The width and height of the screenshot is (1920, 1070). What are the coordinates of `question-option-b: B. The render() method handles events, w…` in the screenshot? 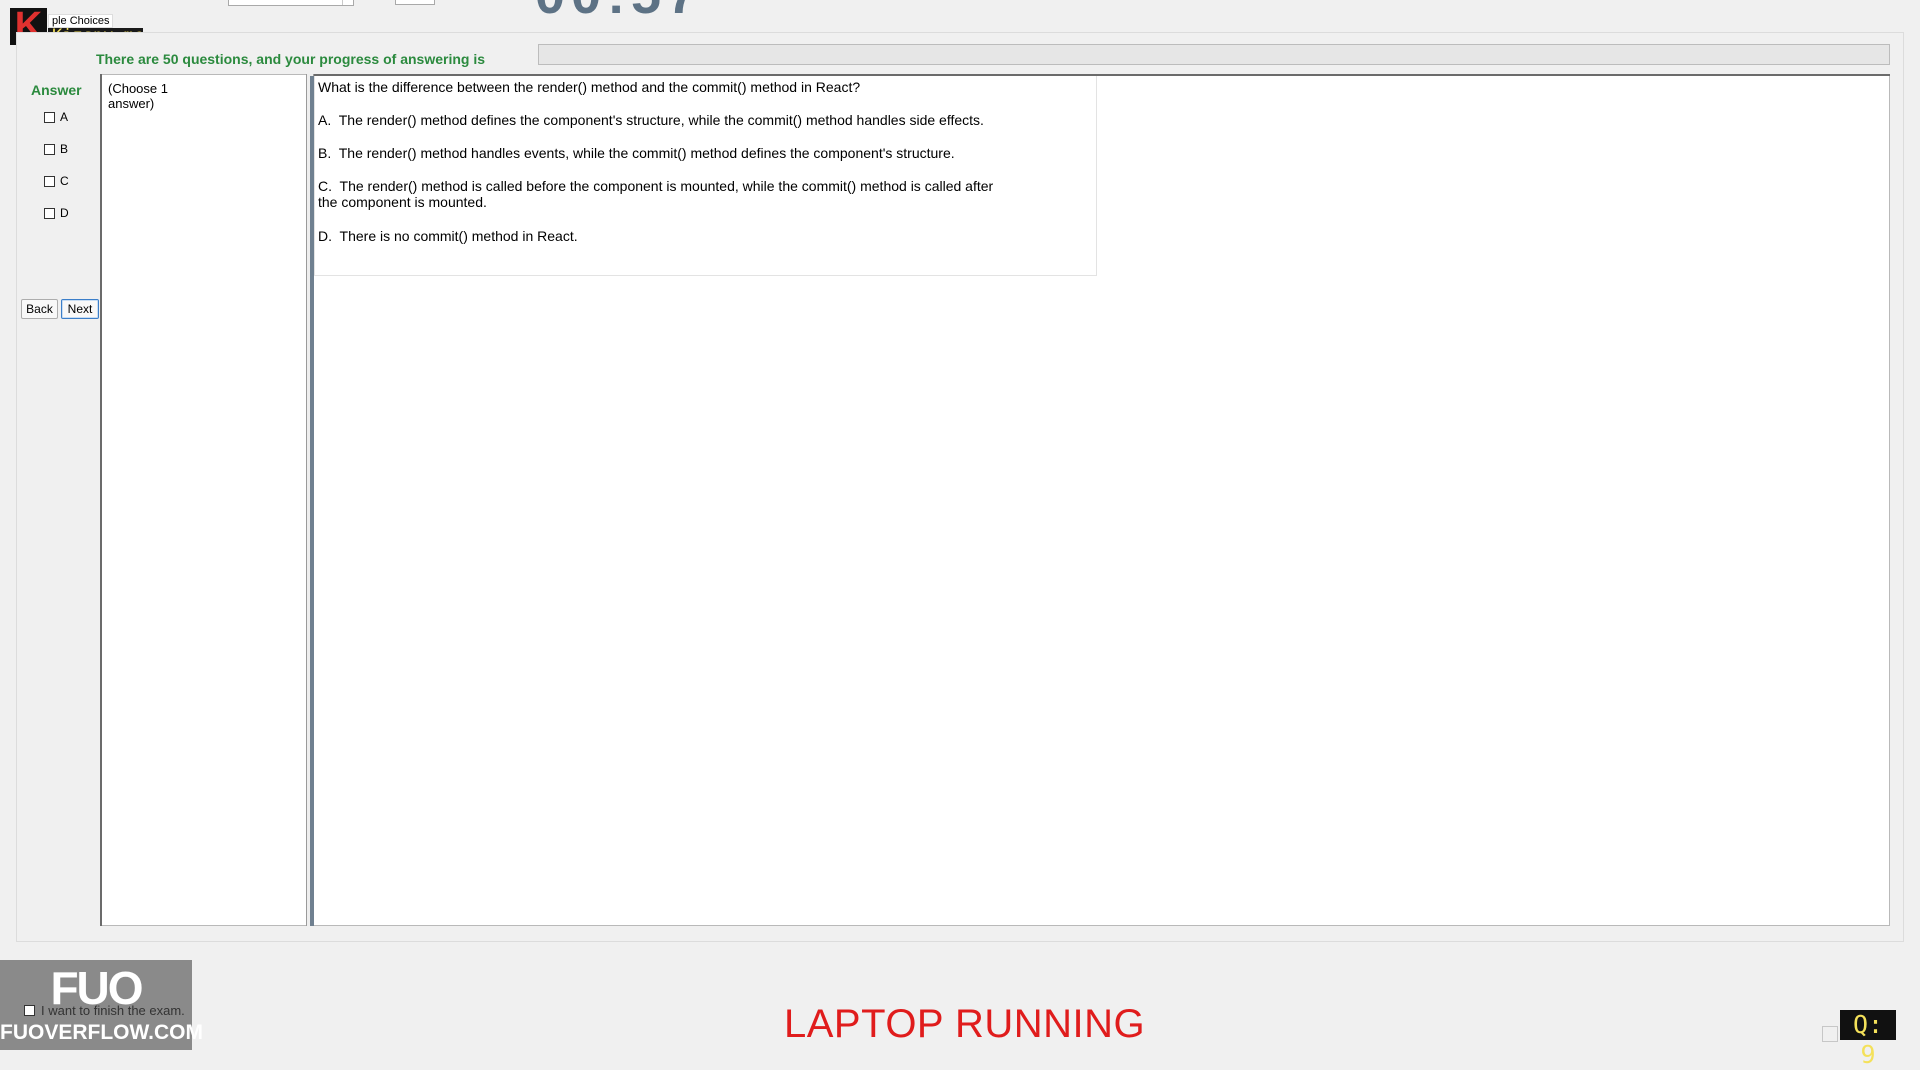 It's located at (688, 153).